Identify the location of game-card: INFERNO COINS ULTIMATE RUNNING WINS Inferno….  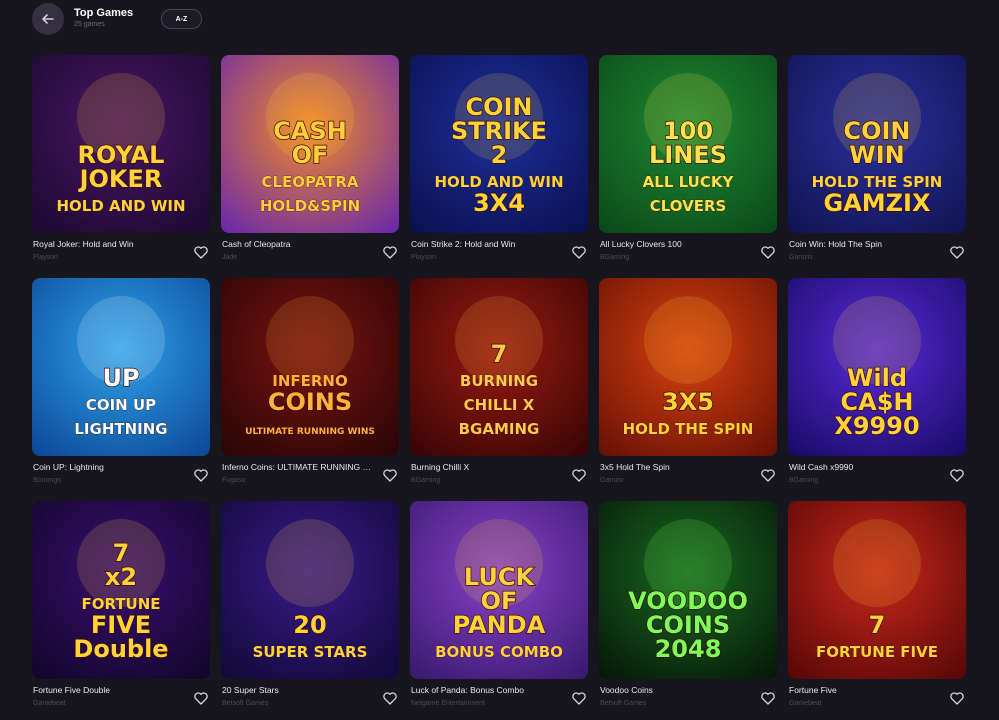
(310, 381).